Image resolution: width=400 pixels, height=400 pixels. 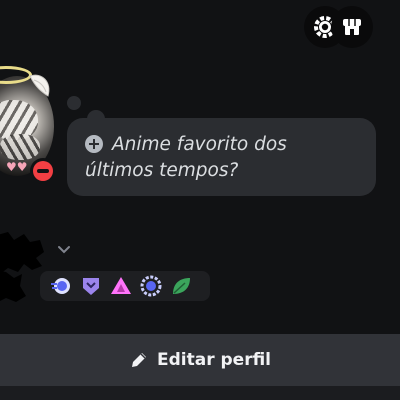 I want to click on avatar-hands-art-lower, so click(x=20, y=147).